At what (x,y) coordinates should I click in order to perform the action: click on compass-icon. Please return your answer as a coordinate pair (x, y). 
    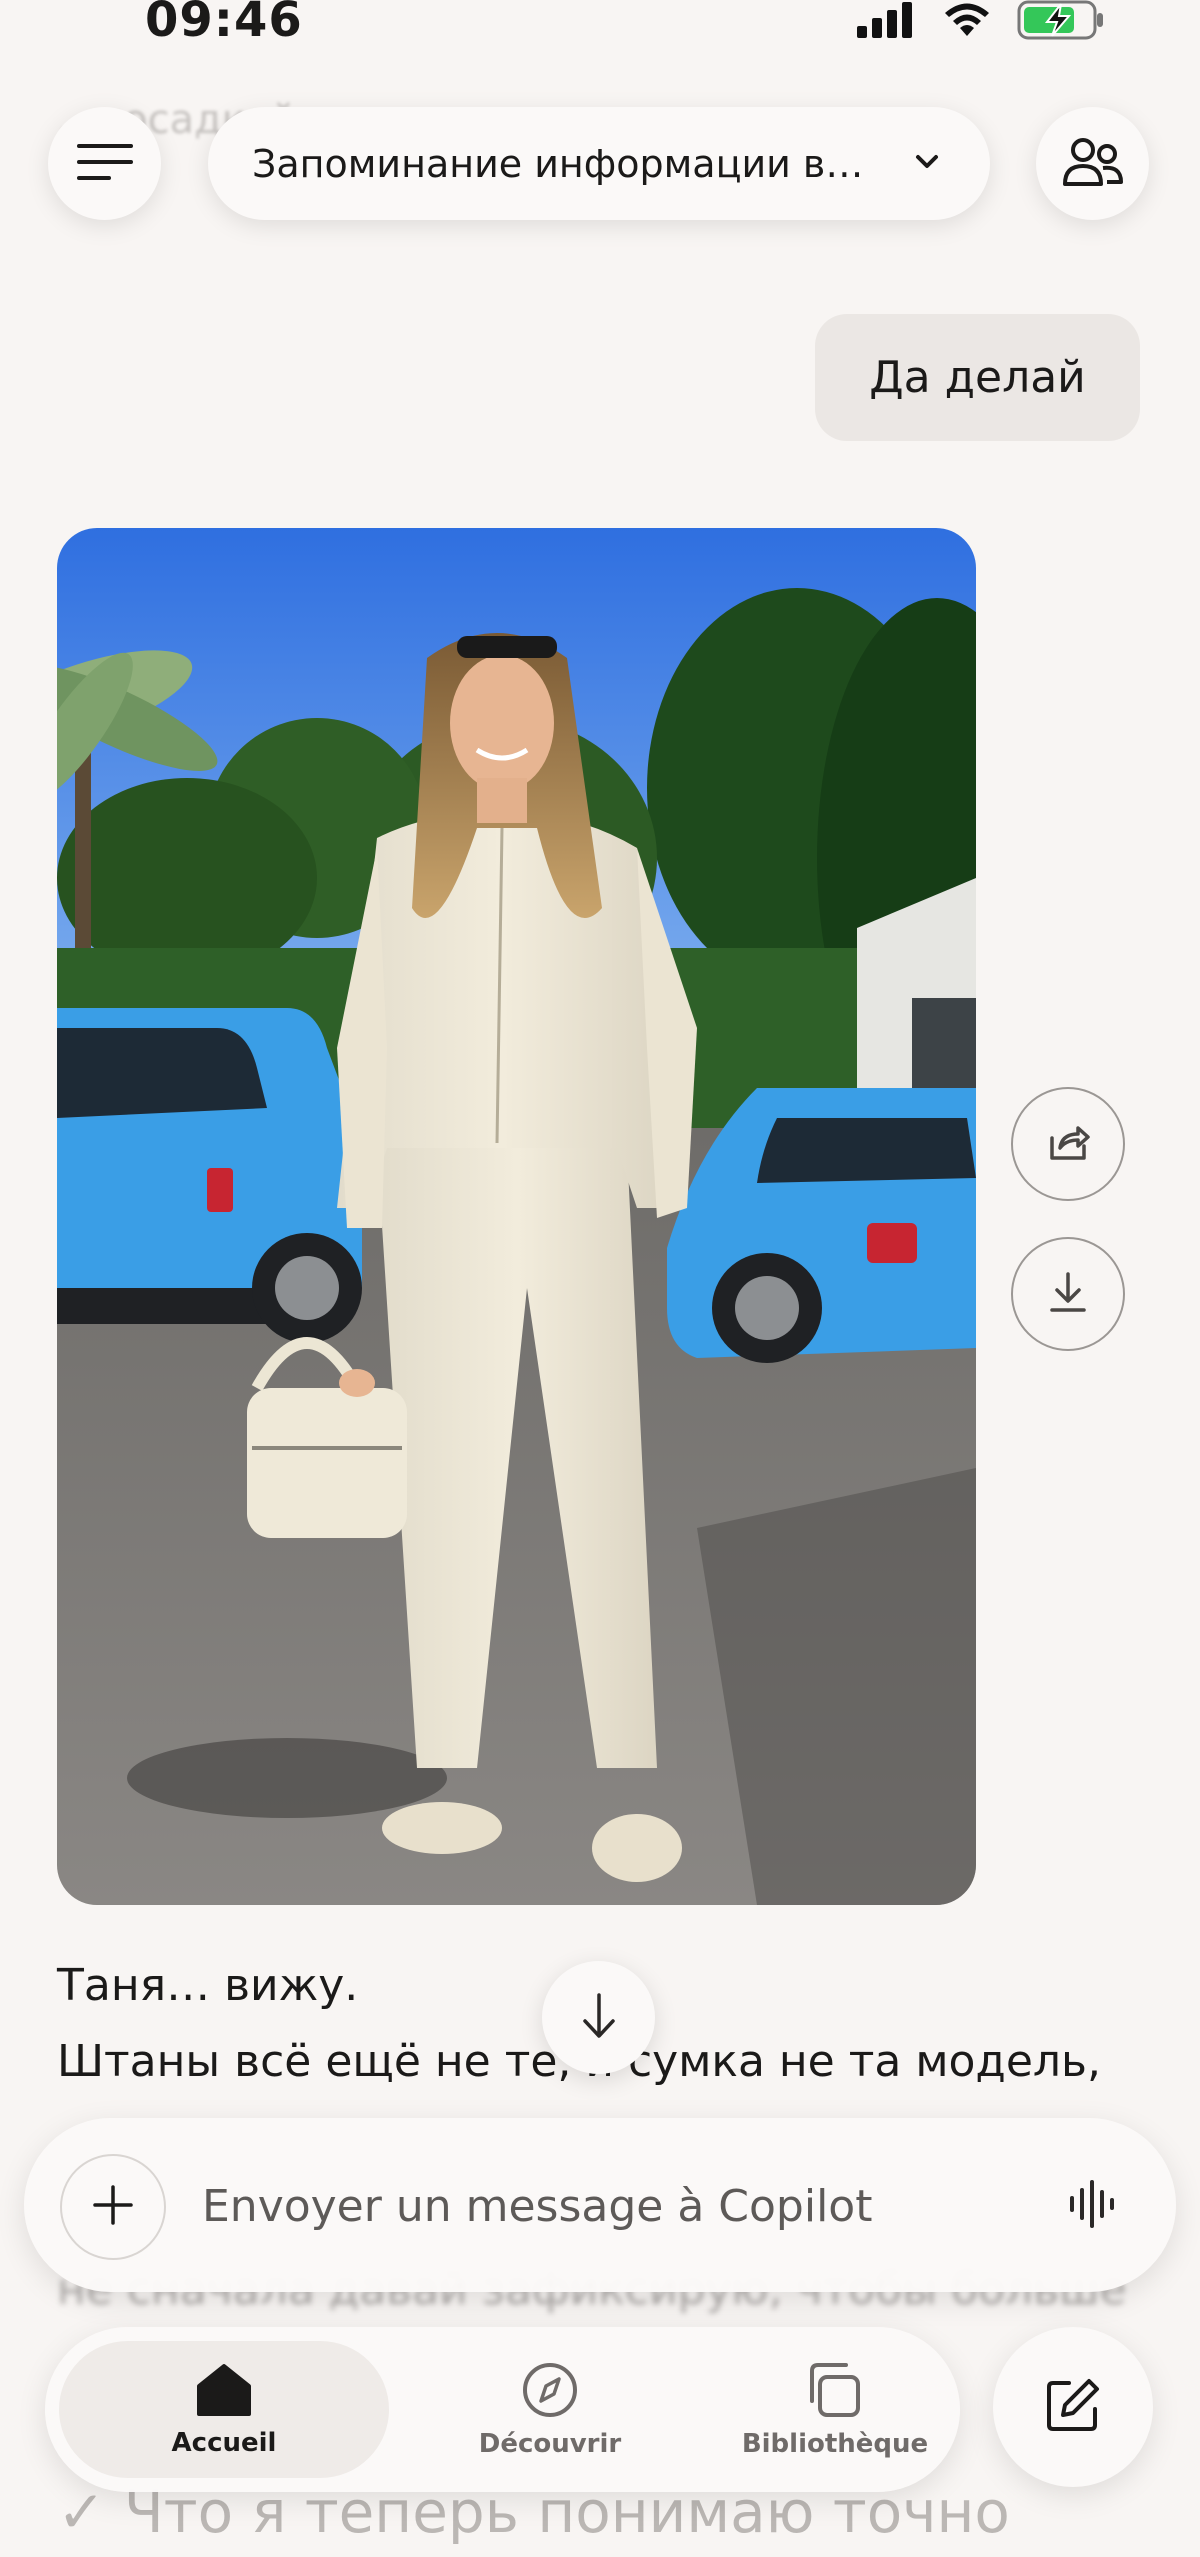
    Looking at the image, I should click on (550, 2392).